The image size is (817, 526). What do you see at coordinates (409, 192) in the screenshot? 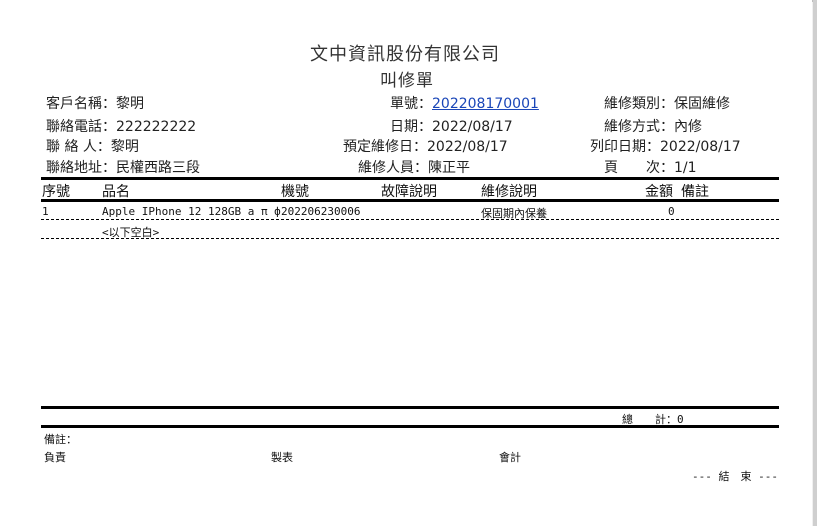
I see `header-fault: 故障說明` at bounding box center [409, 192].